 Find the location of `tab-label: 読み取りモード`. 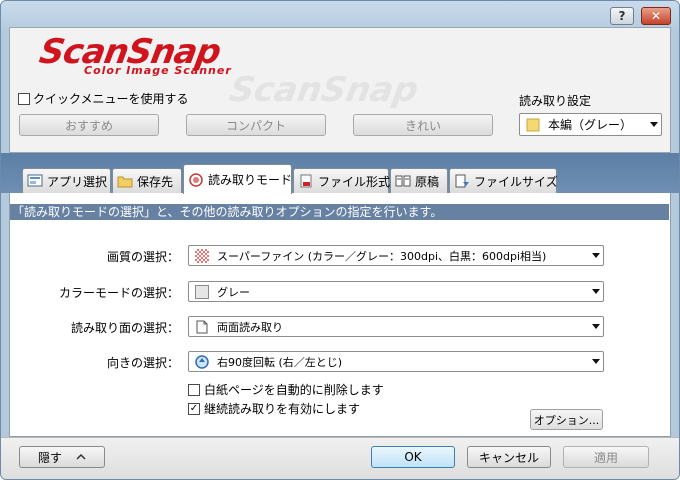

tab-label: 読み取りモード is located at coordinates (250, 180).